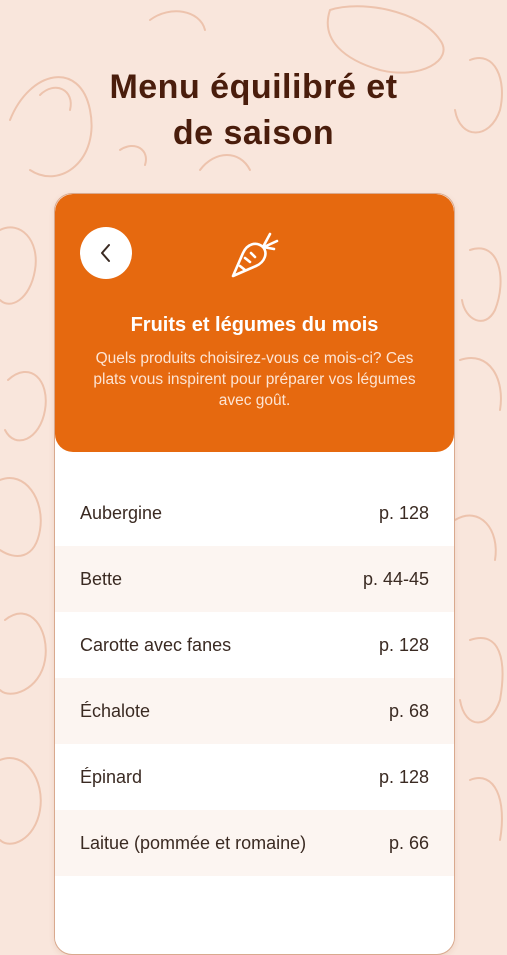  I want to click on item-name: Aubergine, so click(121, 512).